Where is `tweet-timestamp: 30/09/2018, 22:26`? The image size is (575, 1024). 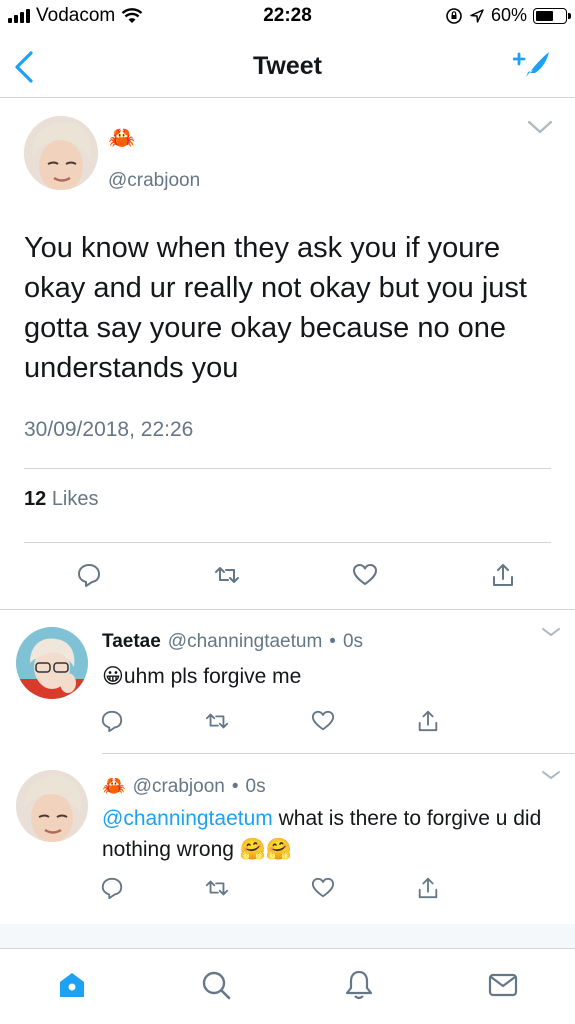
tweet-timestamp: 30/09/2018, 22:26 is located at coordinates (109, 429).